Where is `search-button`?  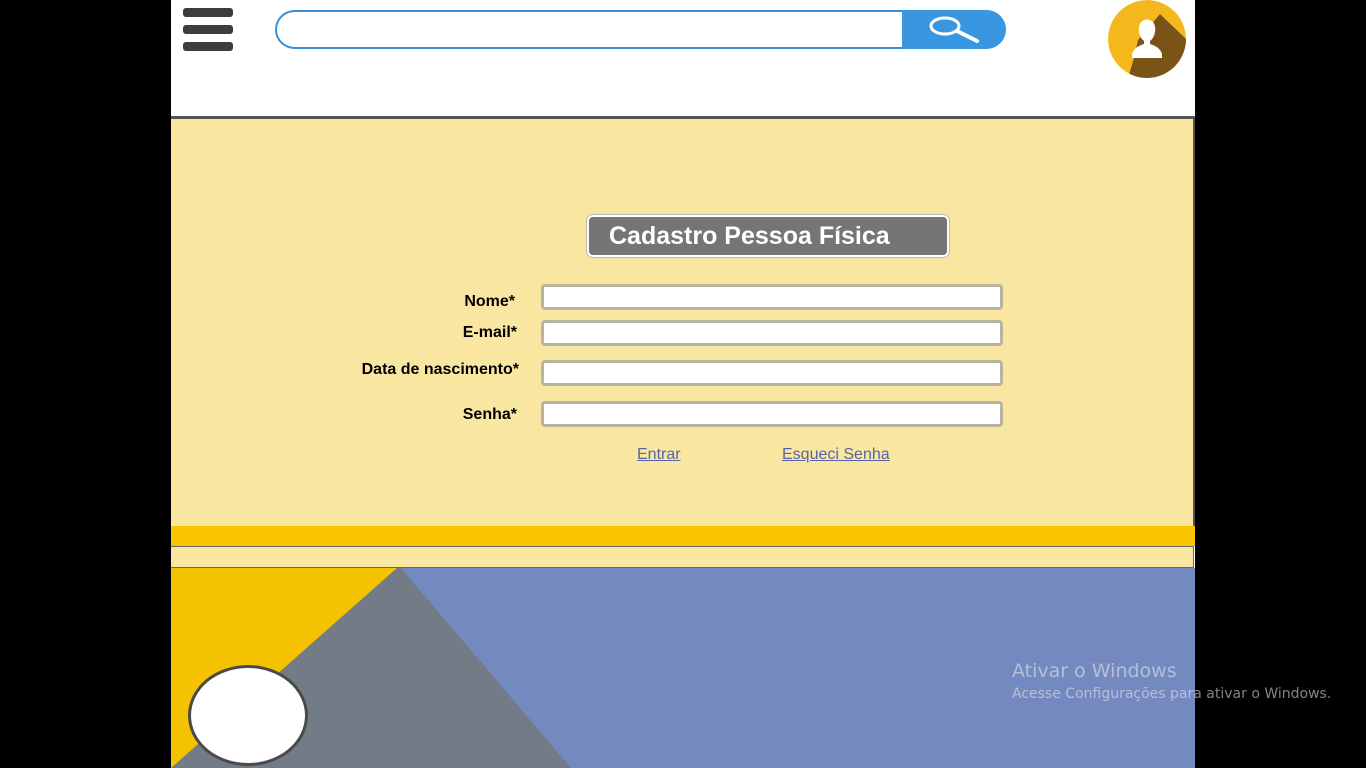
search-button is located at coordinates (954, 29).